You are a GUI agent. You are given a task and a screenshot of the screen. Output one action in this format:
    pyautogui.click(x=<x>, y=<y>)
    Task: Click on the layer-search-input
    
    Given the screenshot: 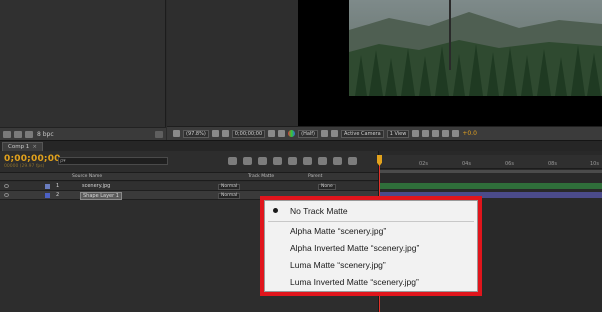 What is the action you would take?
    pyautogui.click(x=113, y=161)
    